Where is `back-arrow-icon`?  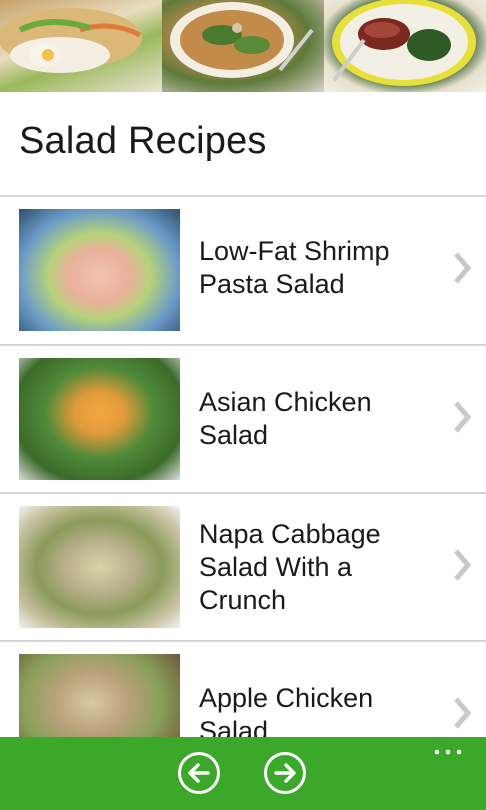
back-arrow-icon is located at coordinates (199, 773).